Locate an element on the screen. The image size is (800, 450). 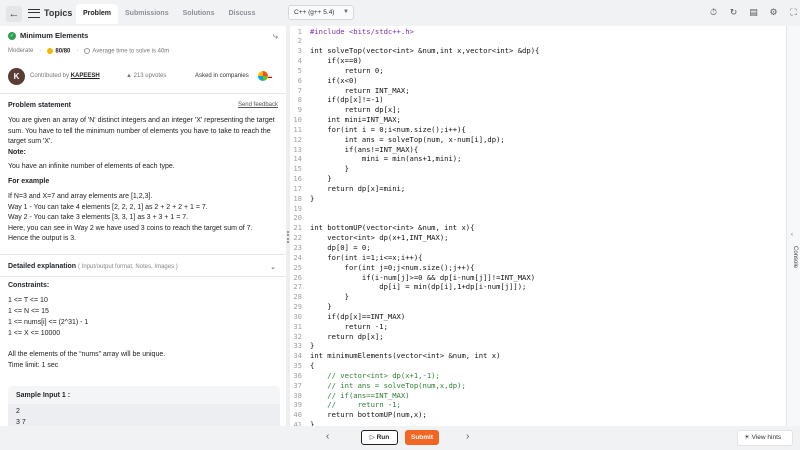
chevron-down-icon: ⌄ is located at coordinates (273, 267).